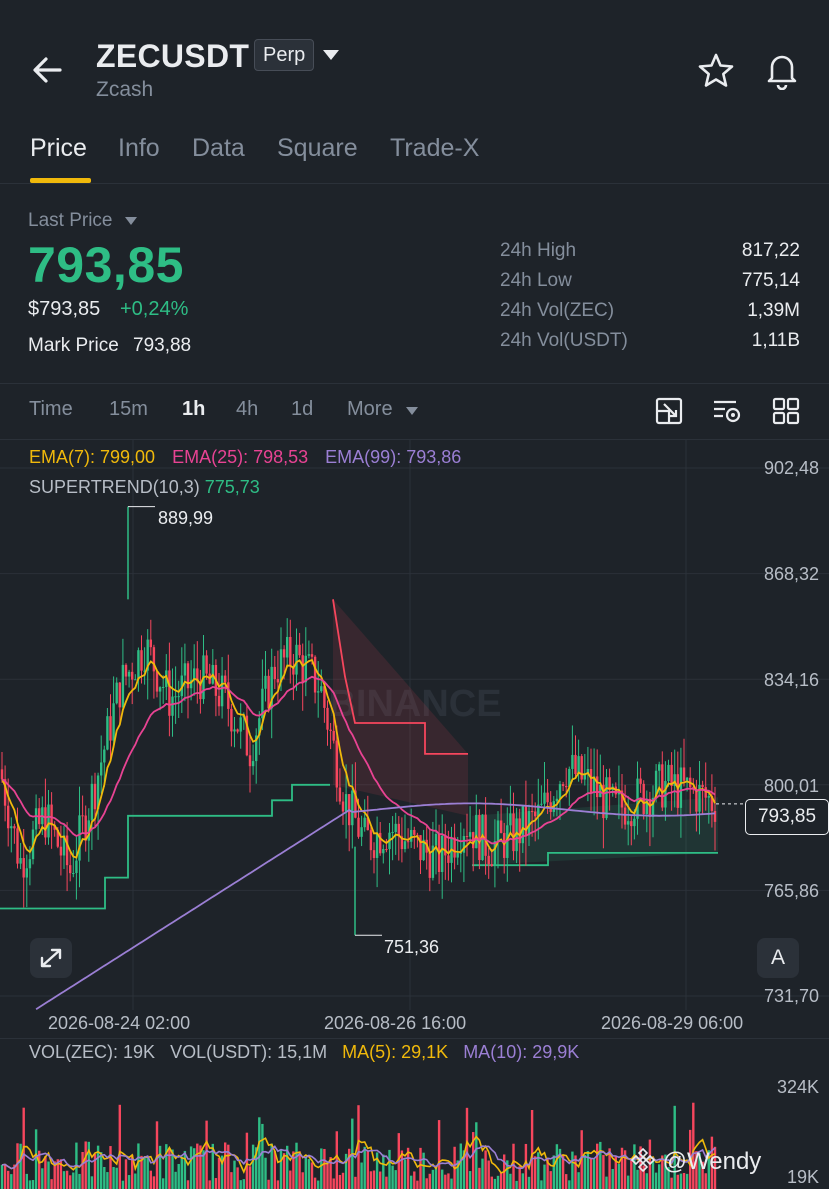 The height and width of the screenshot is (1189, 829). Describe the element at coordinates (58, 148) in the screenshot. I see `tab-price: Price` at that location.